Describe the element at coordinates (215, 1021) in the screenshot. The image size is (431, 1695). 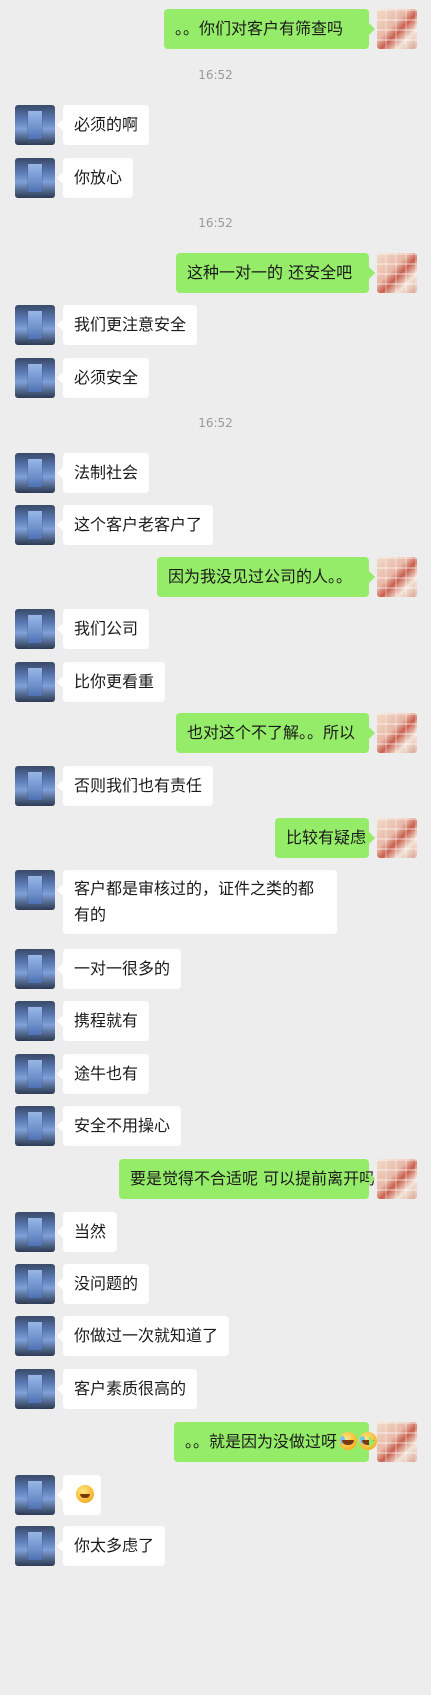
I see `message-row-received: 携程就有` at that location.